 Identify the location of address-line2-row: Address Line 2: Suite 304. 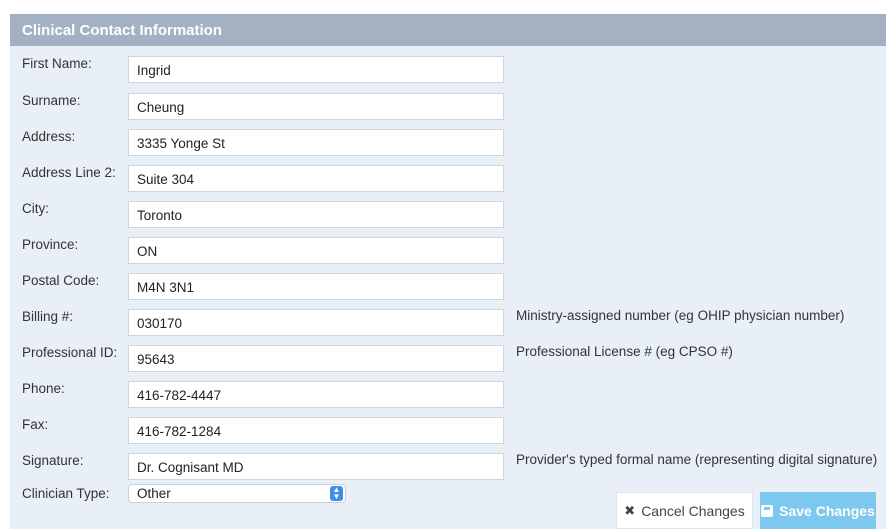
(438, 181).